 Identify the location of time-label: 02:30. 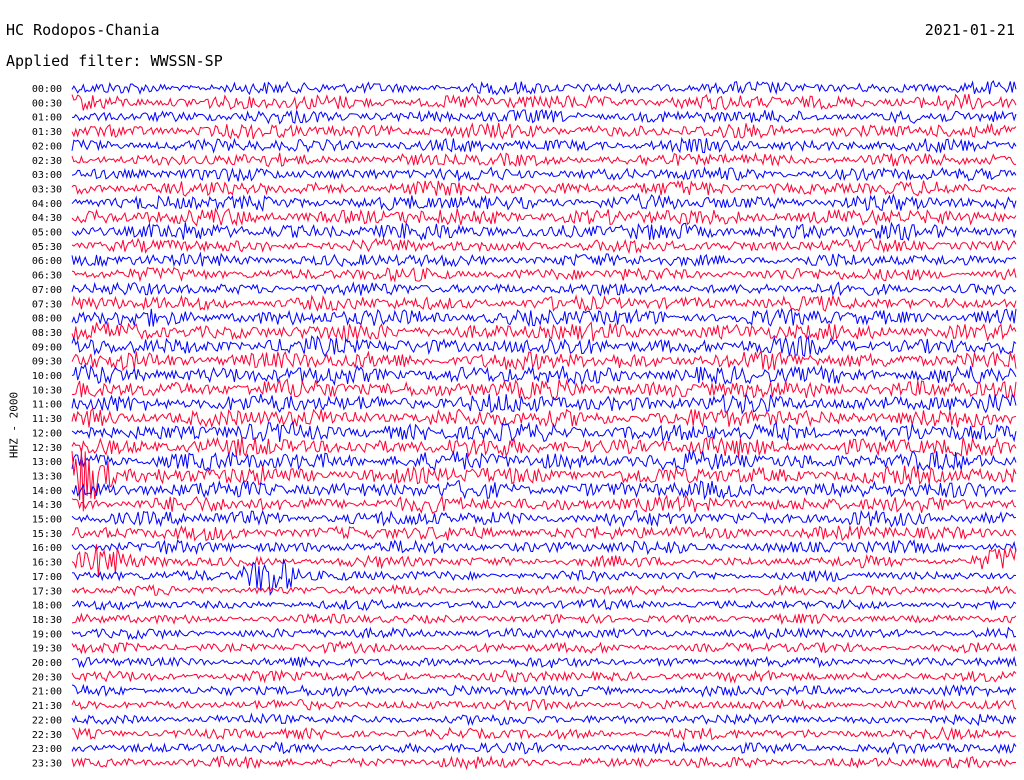
(47, 161).